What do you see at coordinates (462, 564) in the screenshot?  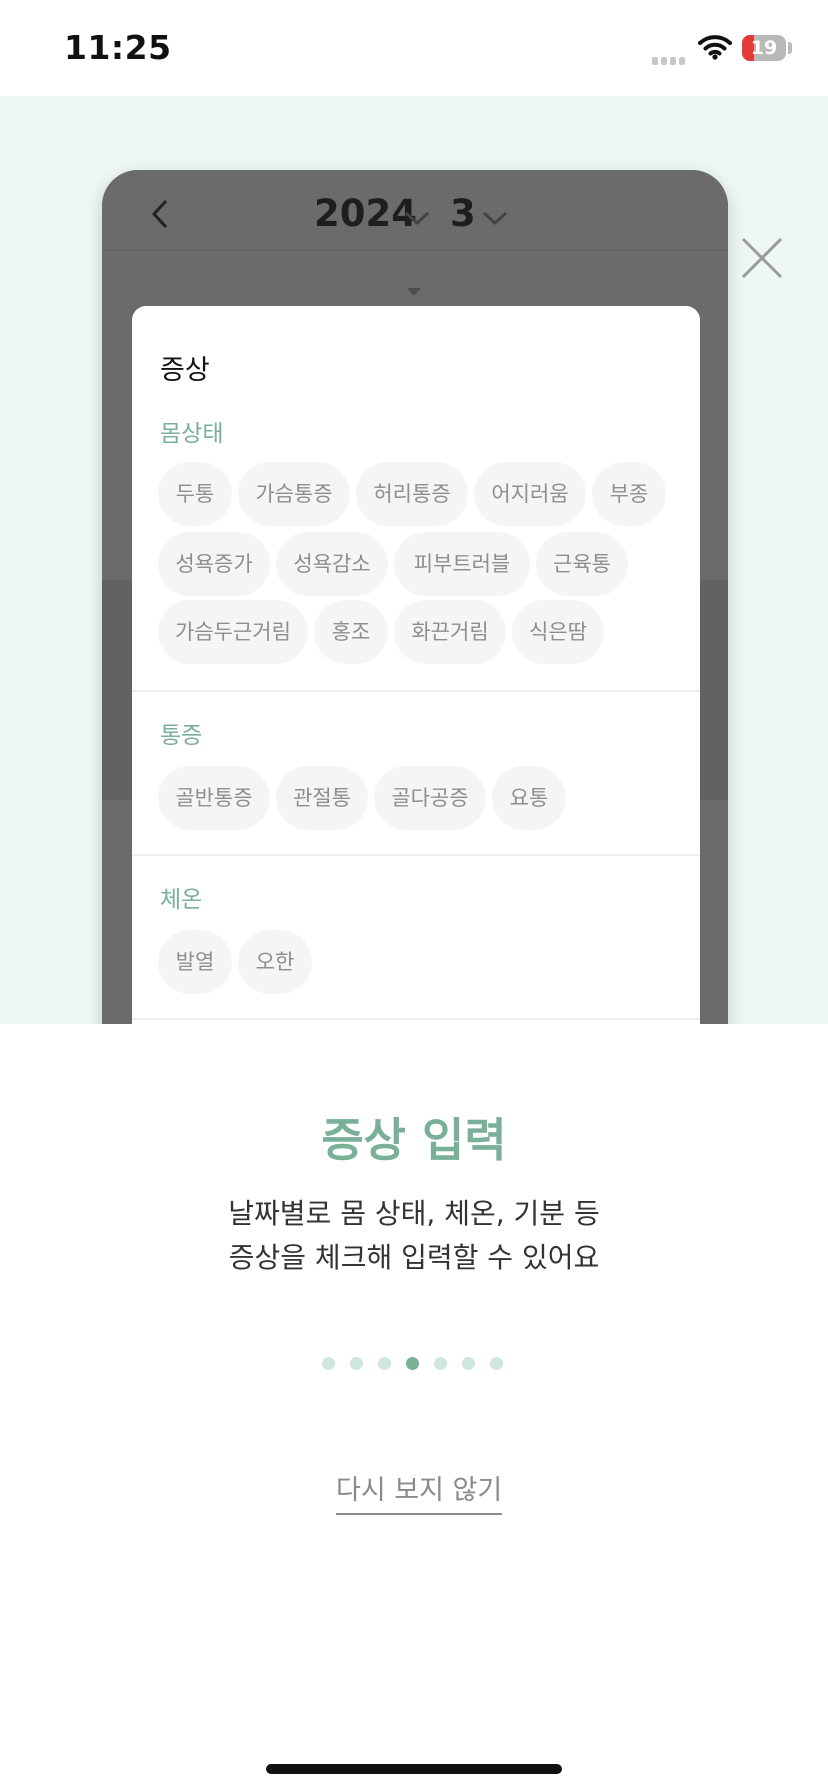 I see `symptom-chip: 피부트러블` at bounding box center [462, 564].